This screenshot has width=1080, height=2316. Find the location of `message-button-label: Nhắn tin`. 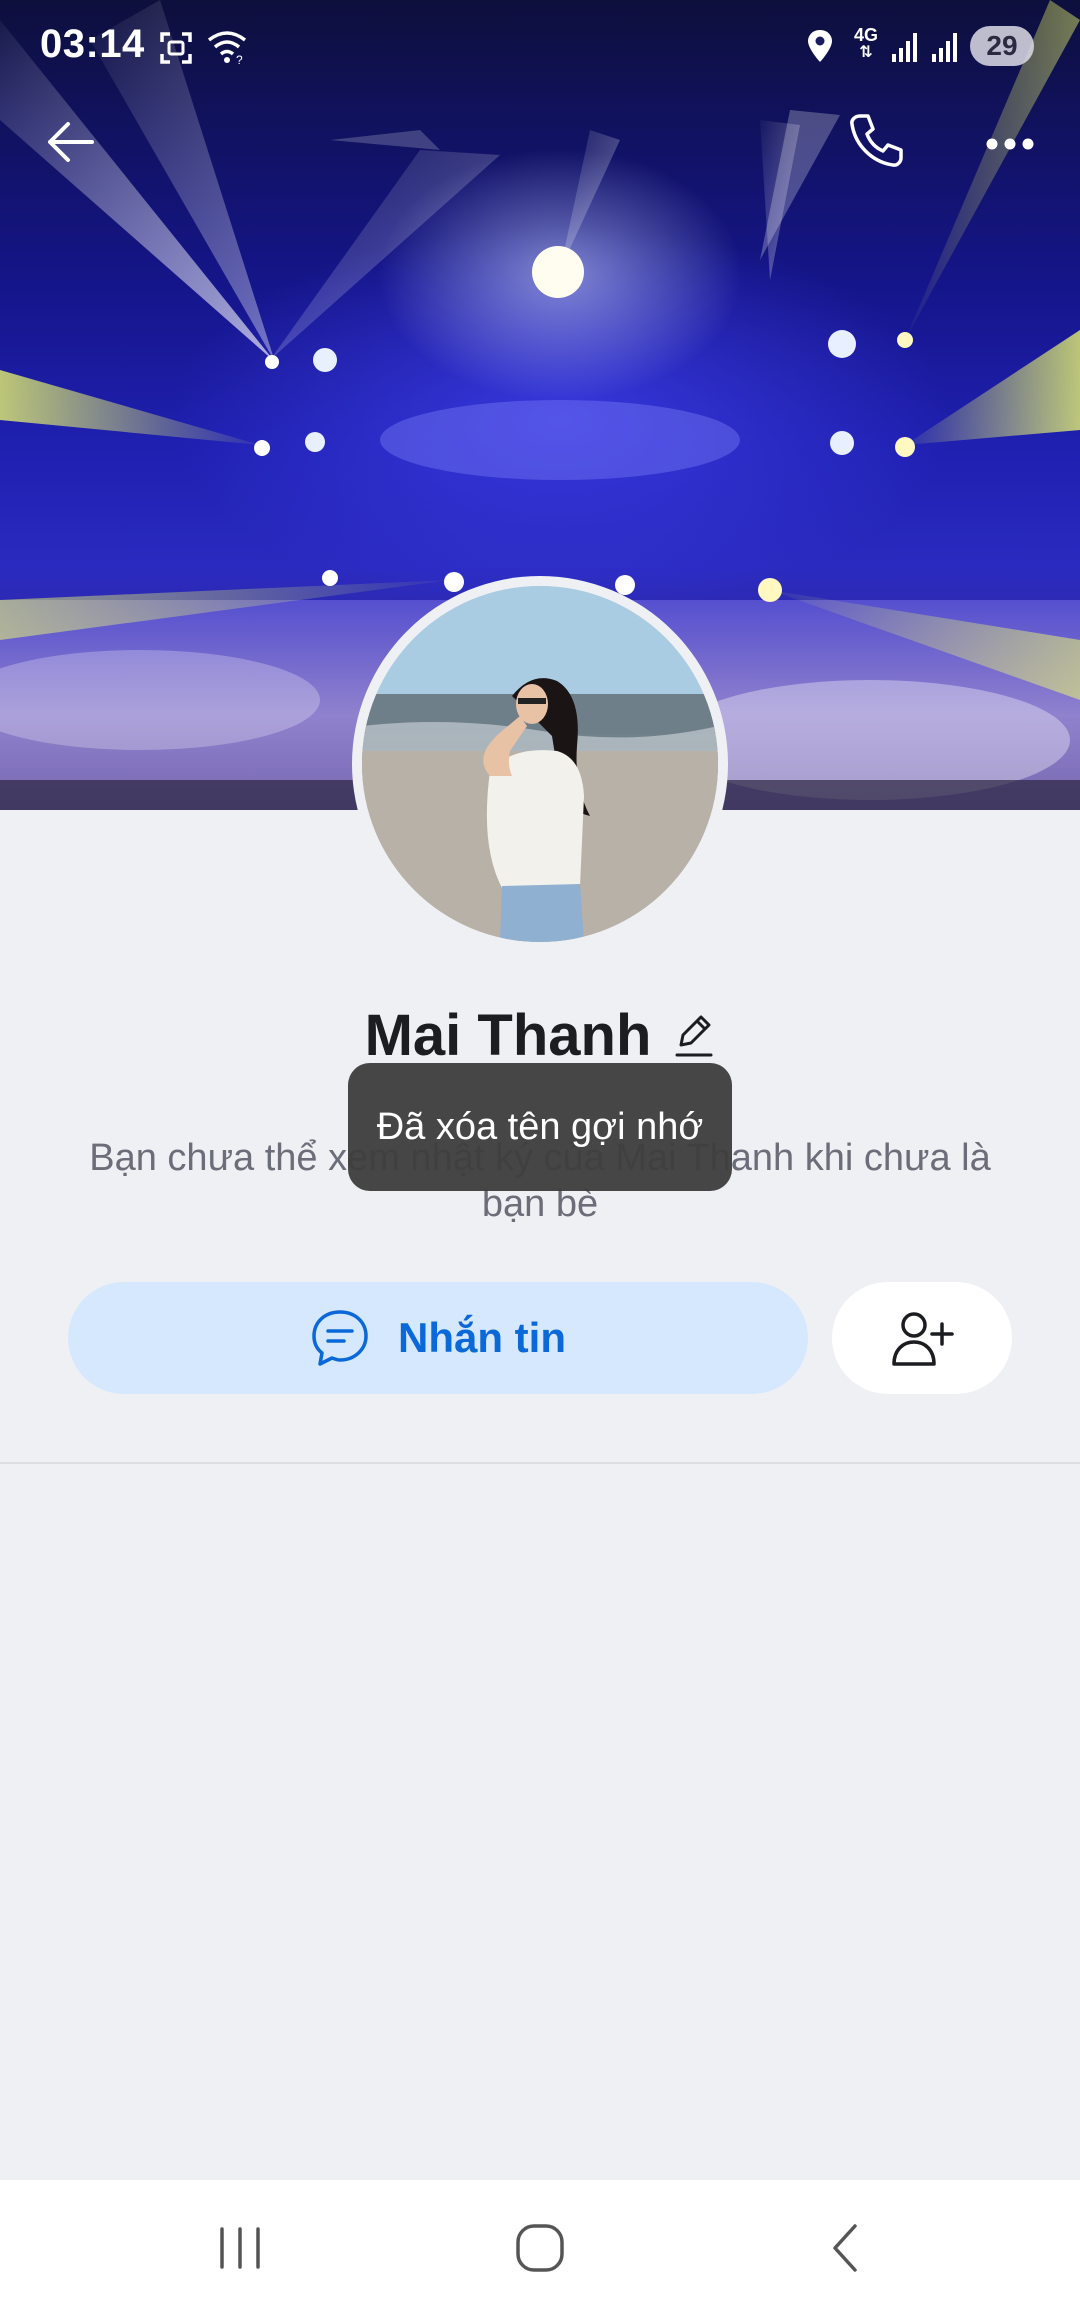

message-button-label: Nhắn tin is located at coordinates (482, 1337).